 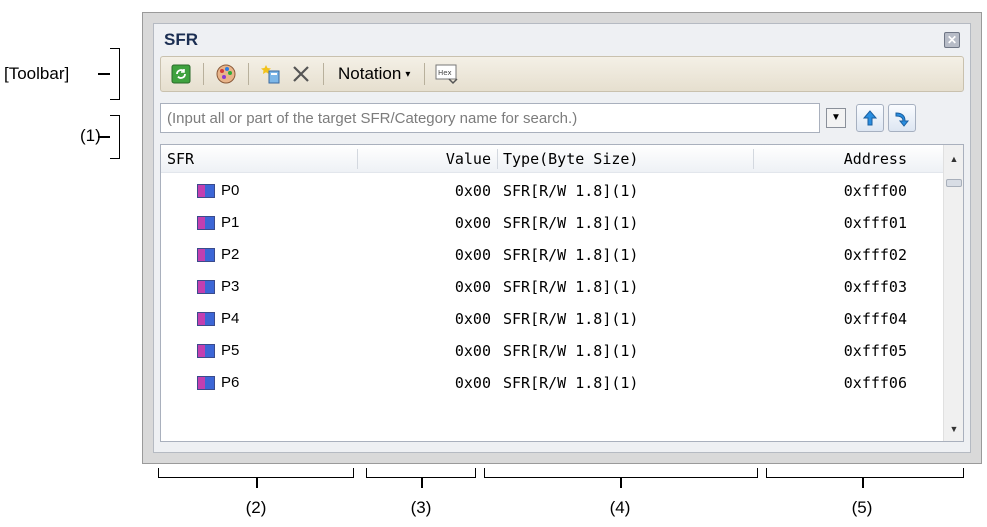 What do you see at coordinates (836, 118) in the screenshot?
I see `search-history-dropdown: ▼` at bounding box center [836, 118].